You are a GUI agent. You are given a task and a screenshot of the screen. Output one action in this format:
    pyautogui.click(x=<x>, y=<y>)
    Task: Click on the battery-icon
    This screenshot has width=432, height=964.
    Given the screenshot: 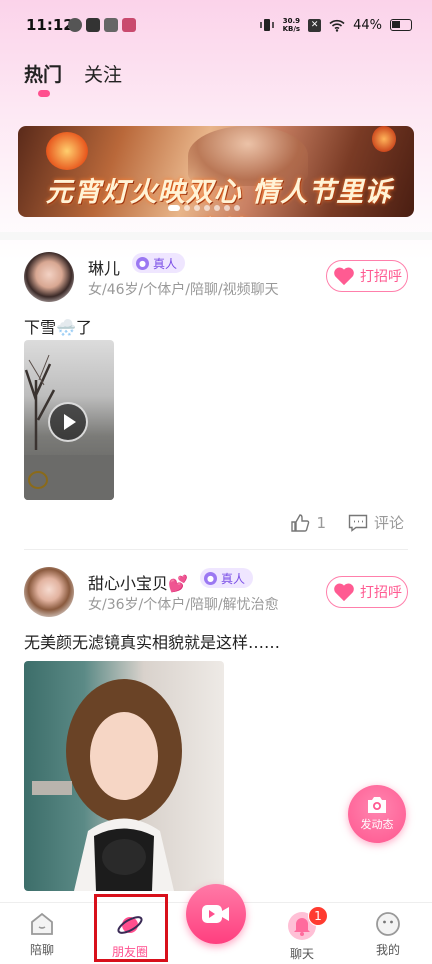 What is the action you would take?
    pyautogui.click(x=401, y=25)
    